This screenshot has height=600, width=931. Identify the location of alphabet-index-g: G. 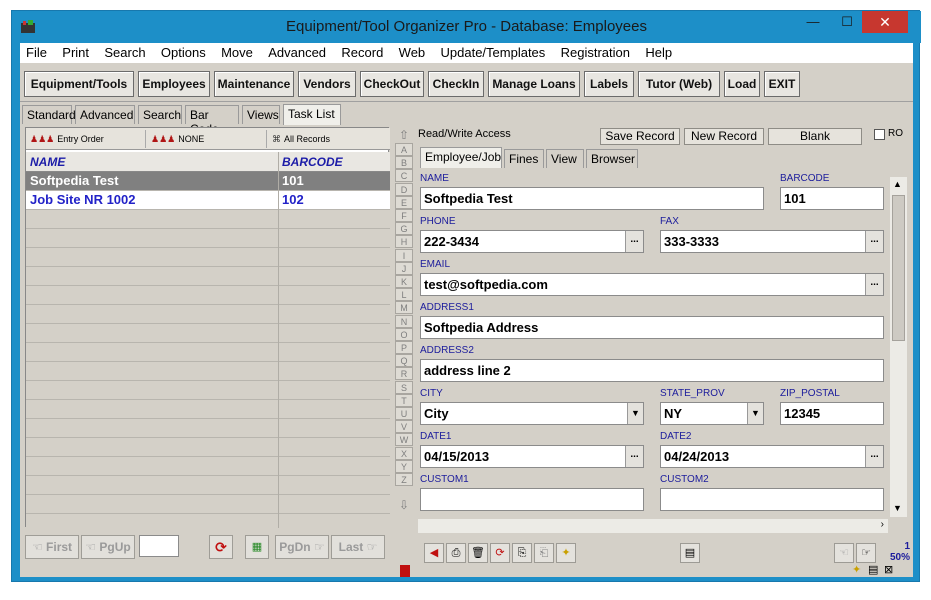
(404, 229).